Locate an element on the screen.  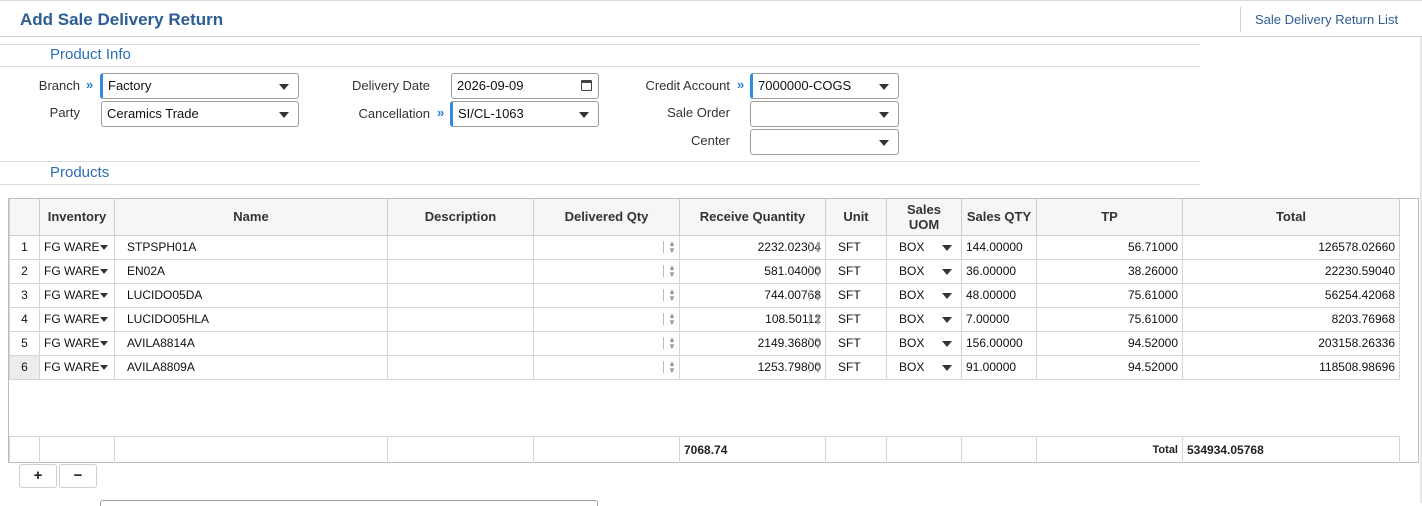
col-header-name: Name is located at coordinates (251, 217).